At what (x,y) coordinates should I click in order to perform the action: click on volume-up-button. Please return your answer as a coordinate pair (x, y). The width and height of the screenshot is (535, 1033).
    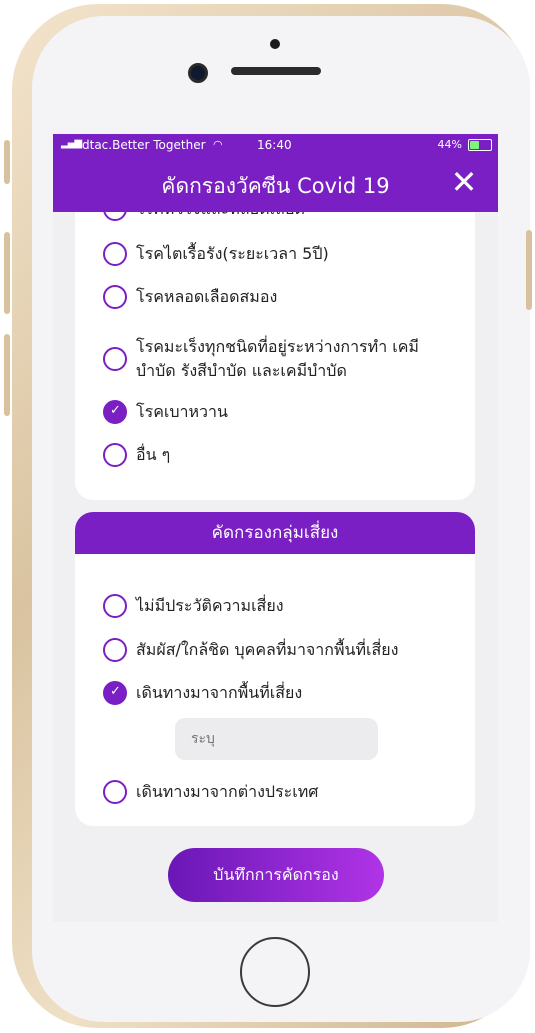
    Looking at the image, I should click on (7, 273).